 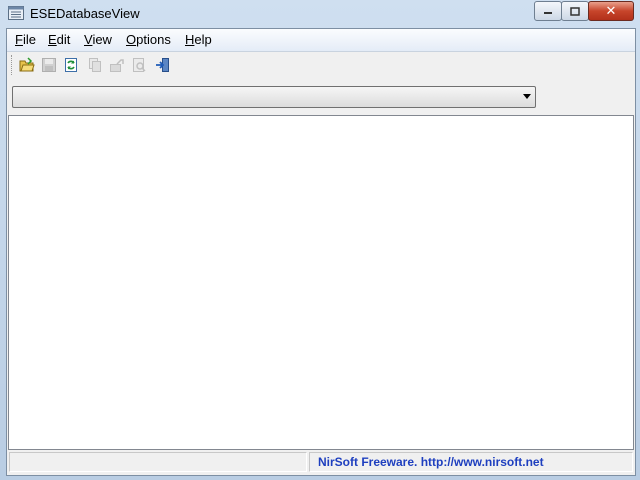 I want to click on properties-icon, so click(x=139, y=65).